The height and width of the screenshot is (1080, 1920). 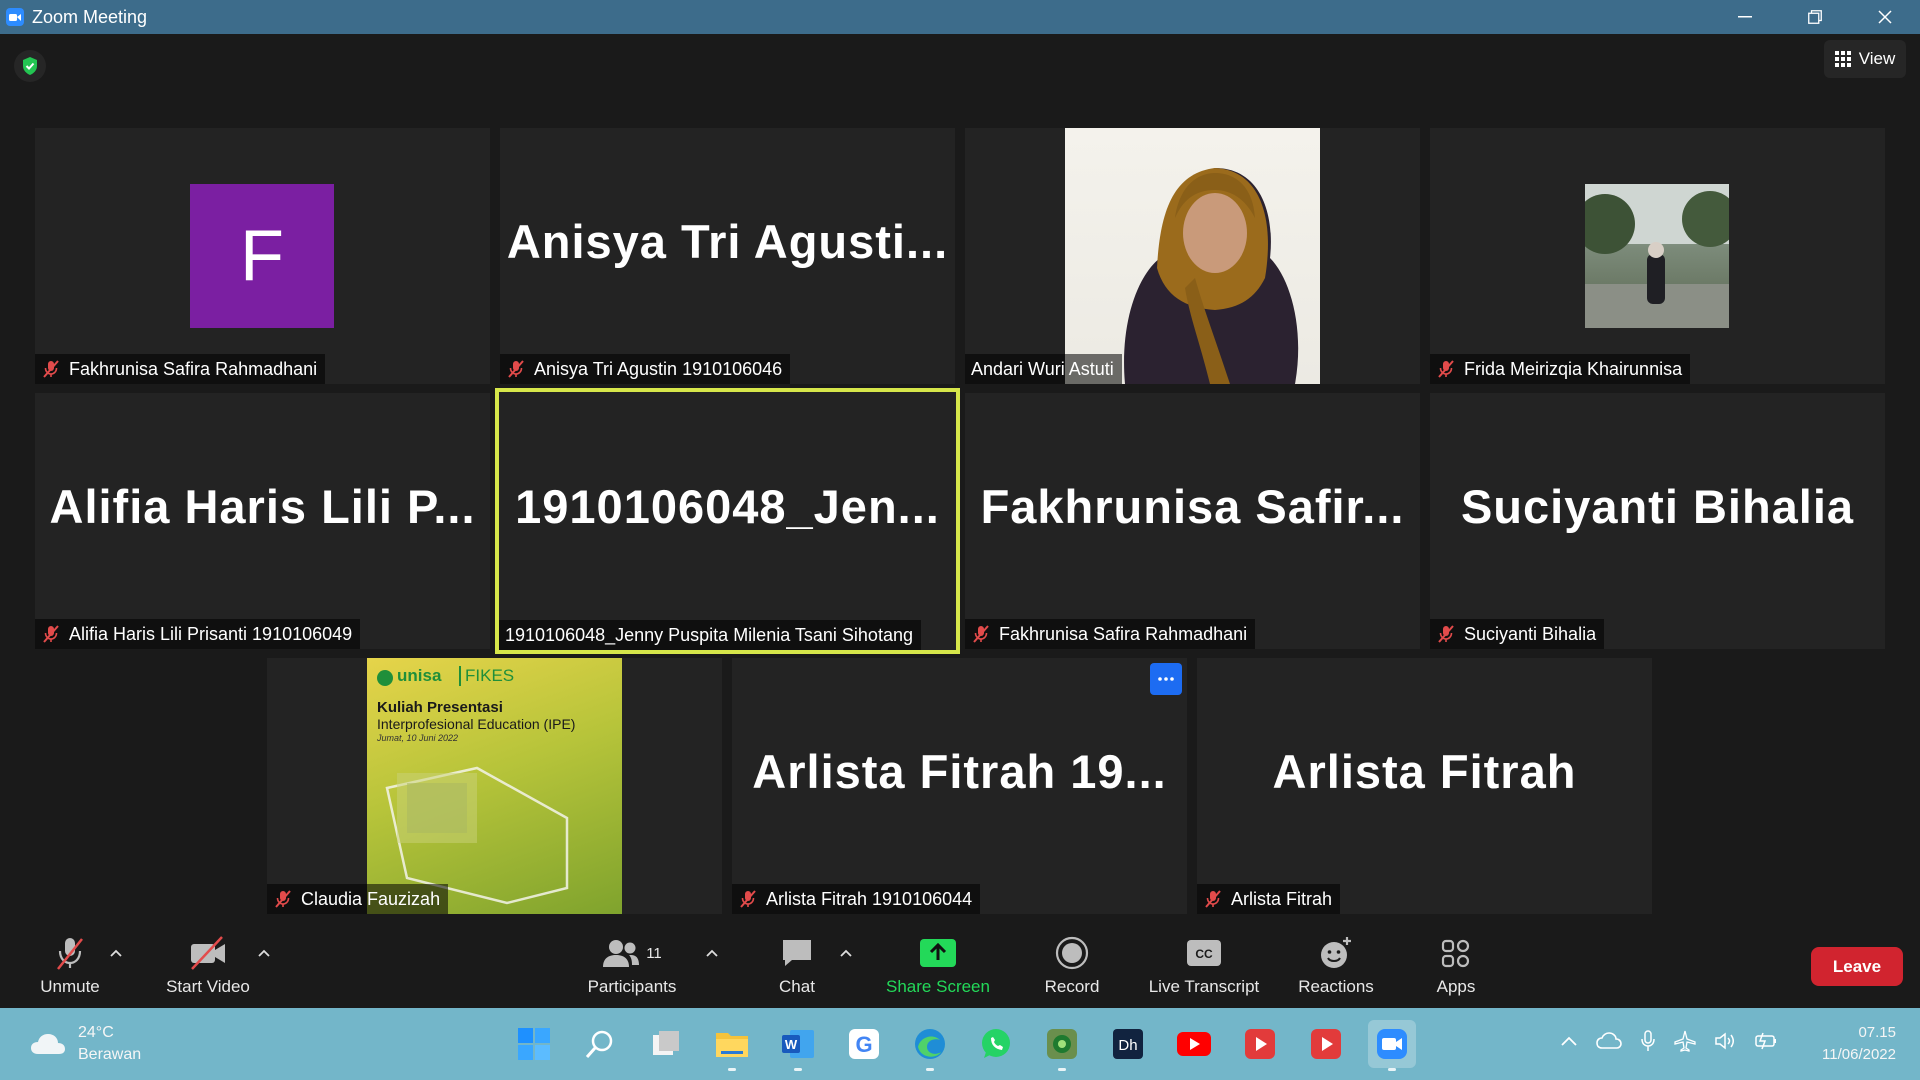 I want to click on dh-app-icon: Dh, so click(x=1128, y=1044).